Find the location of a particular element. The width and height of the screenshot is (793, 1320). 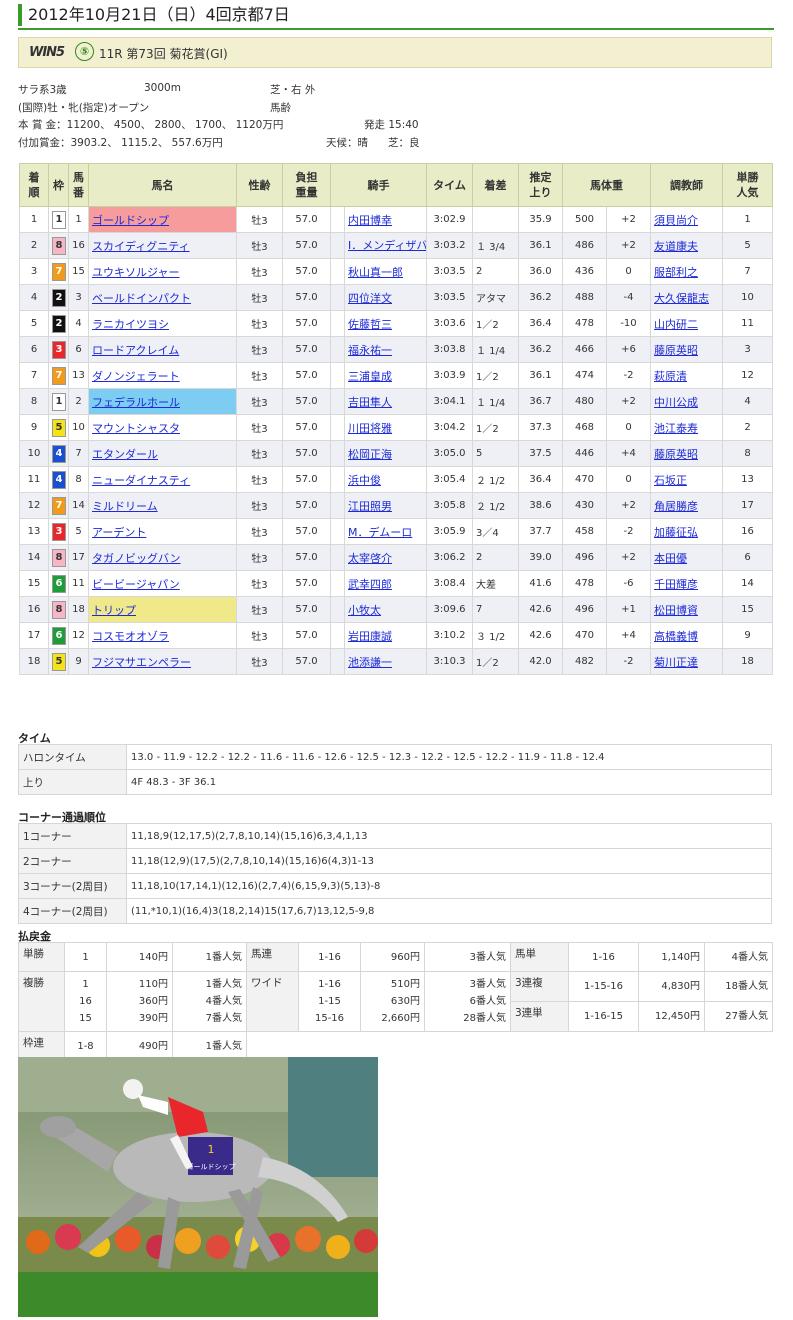

horse-name-cell: スカイディグニティ is located at coordinates (162, 245).